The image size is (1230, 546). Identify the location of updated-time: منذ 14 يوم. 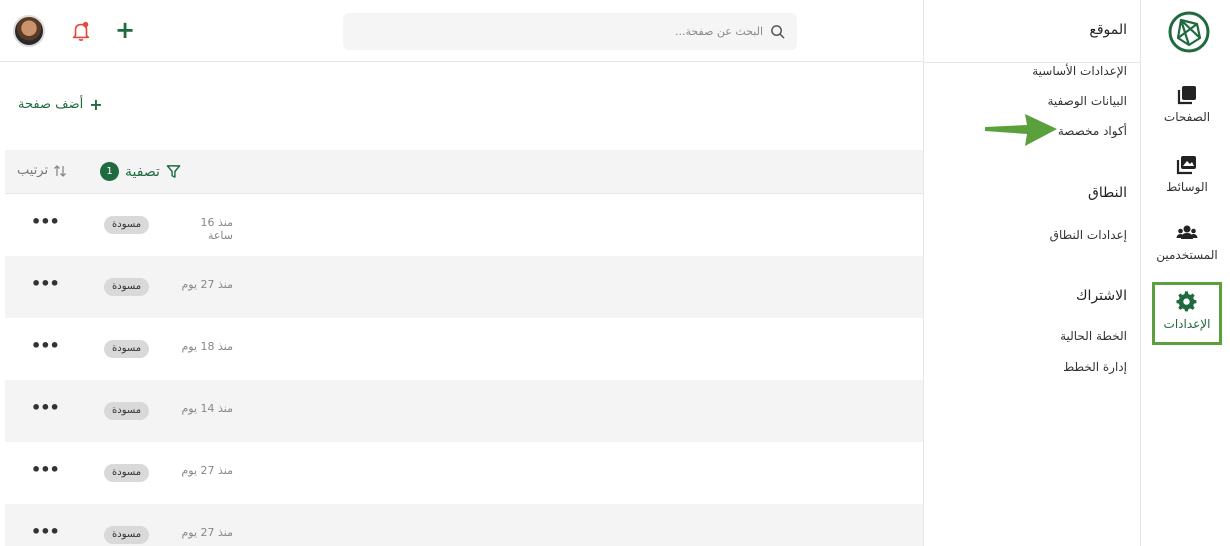
(207, 408).